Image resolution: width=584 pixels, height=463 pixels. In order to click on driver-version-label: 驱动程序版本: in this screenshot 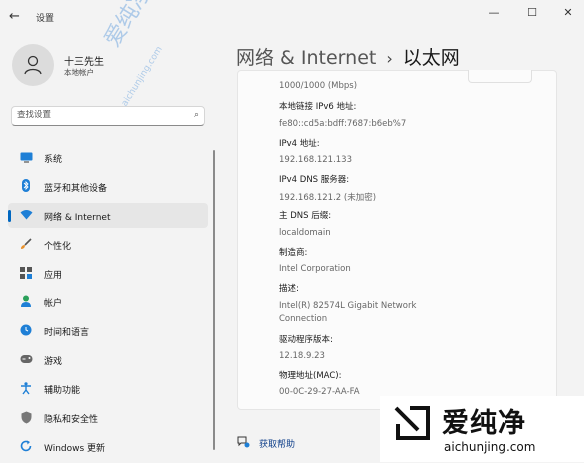, I will do `click(306, 340)`.